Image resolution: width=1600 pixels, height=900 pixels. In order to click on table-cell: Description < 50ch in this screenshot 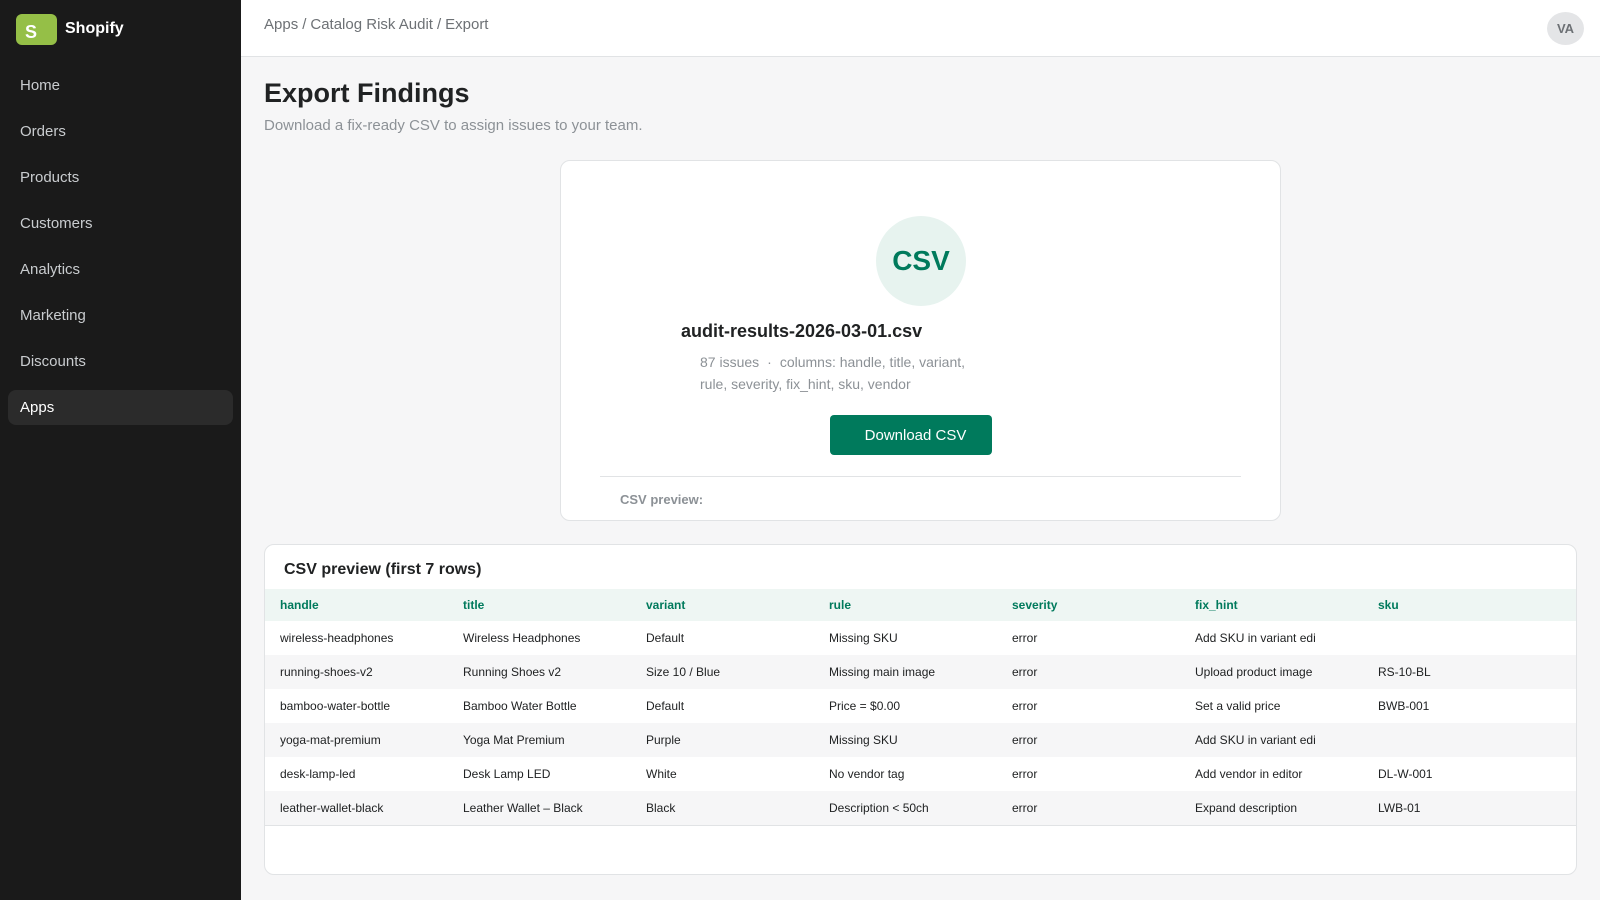, I will do `click(905, 808)`.